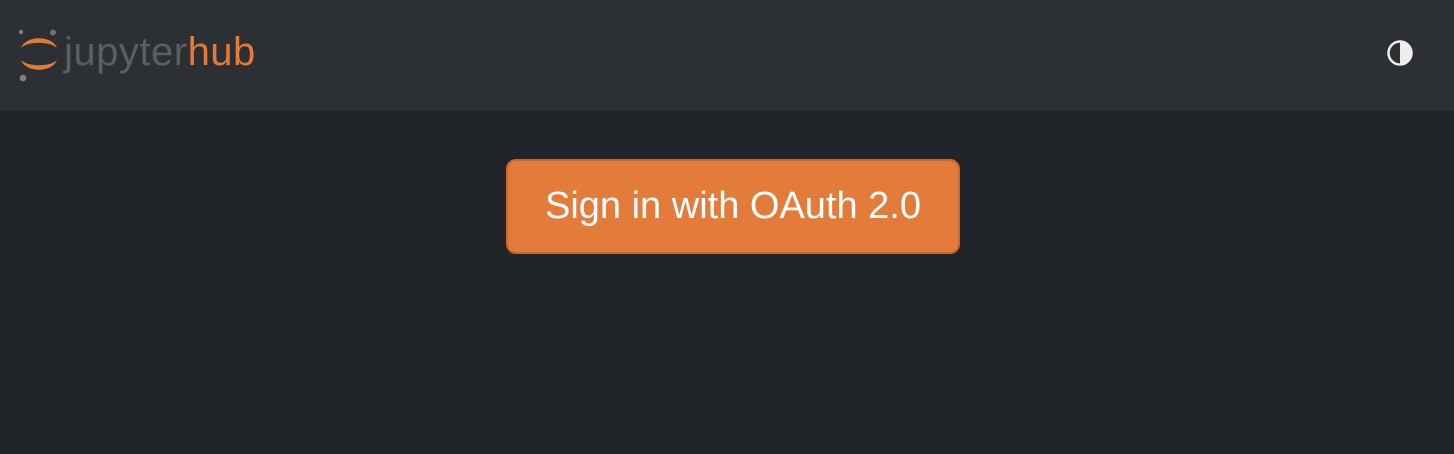 The height and width of the screenshot is (454, 1454). Describe the element at coordinates (37, 55) in the screenshot. I see `jupyter-logo-icon` at that location.